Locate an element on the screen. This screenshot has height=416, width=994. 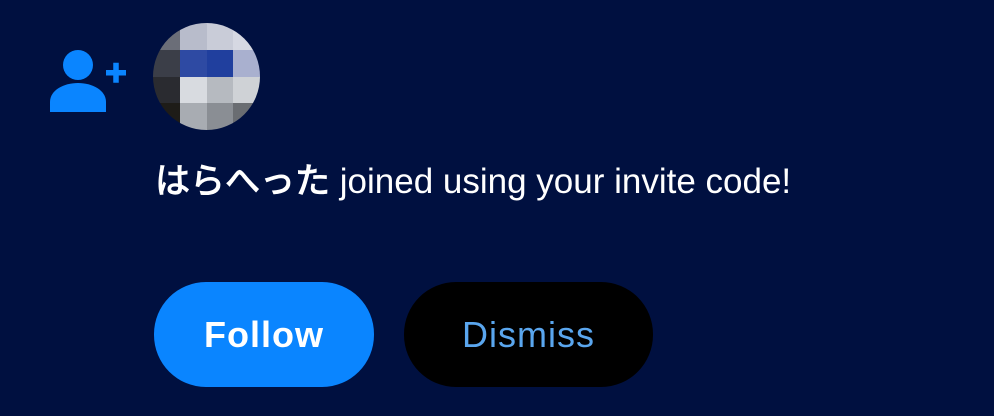
dismiss-button: Dismiss is located at coordinates (528, 334).